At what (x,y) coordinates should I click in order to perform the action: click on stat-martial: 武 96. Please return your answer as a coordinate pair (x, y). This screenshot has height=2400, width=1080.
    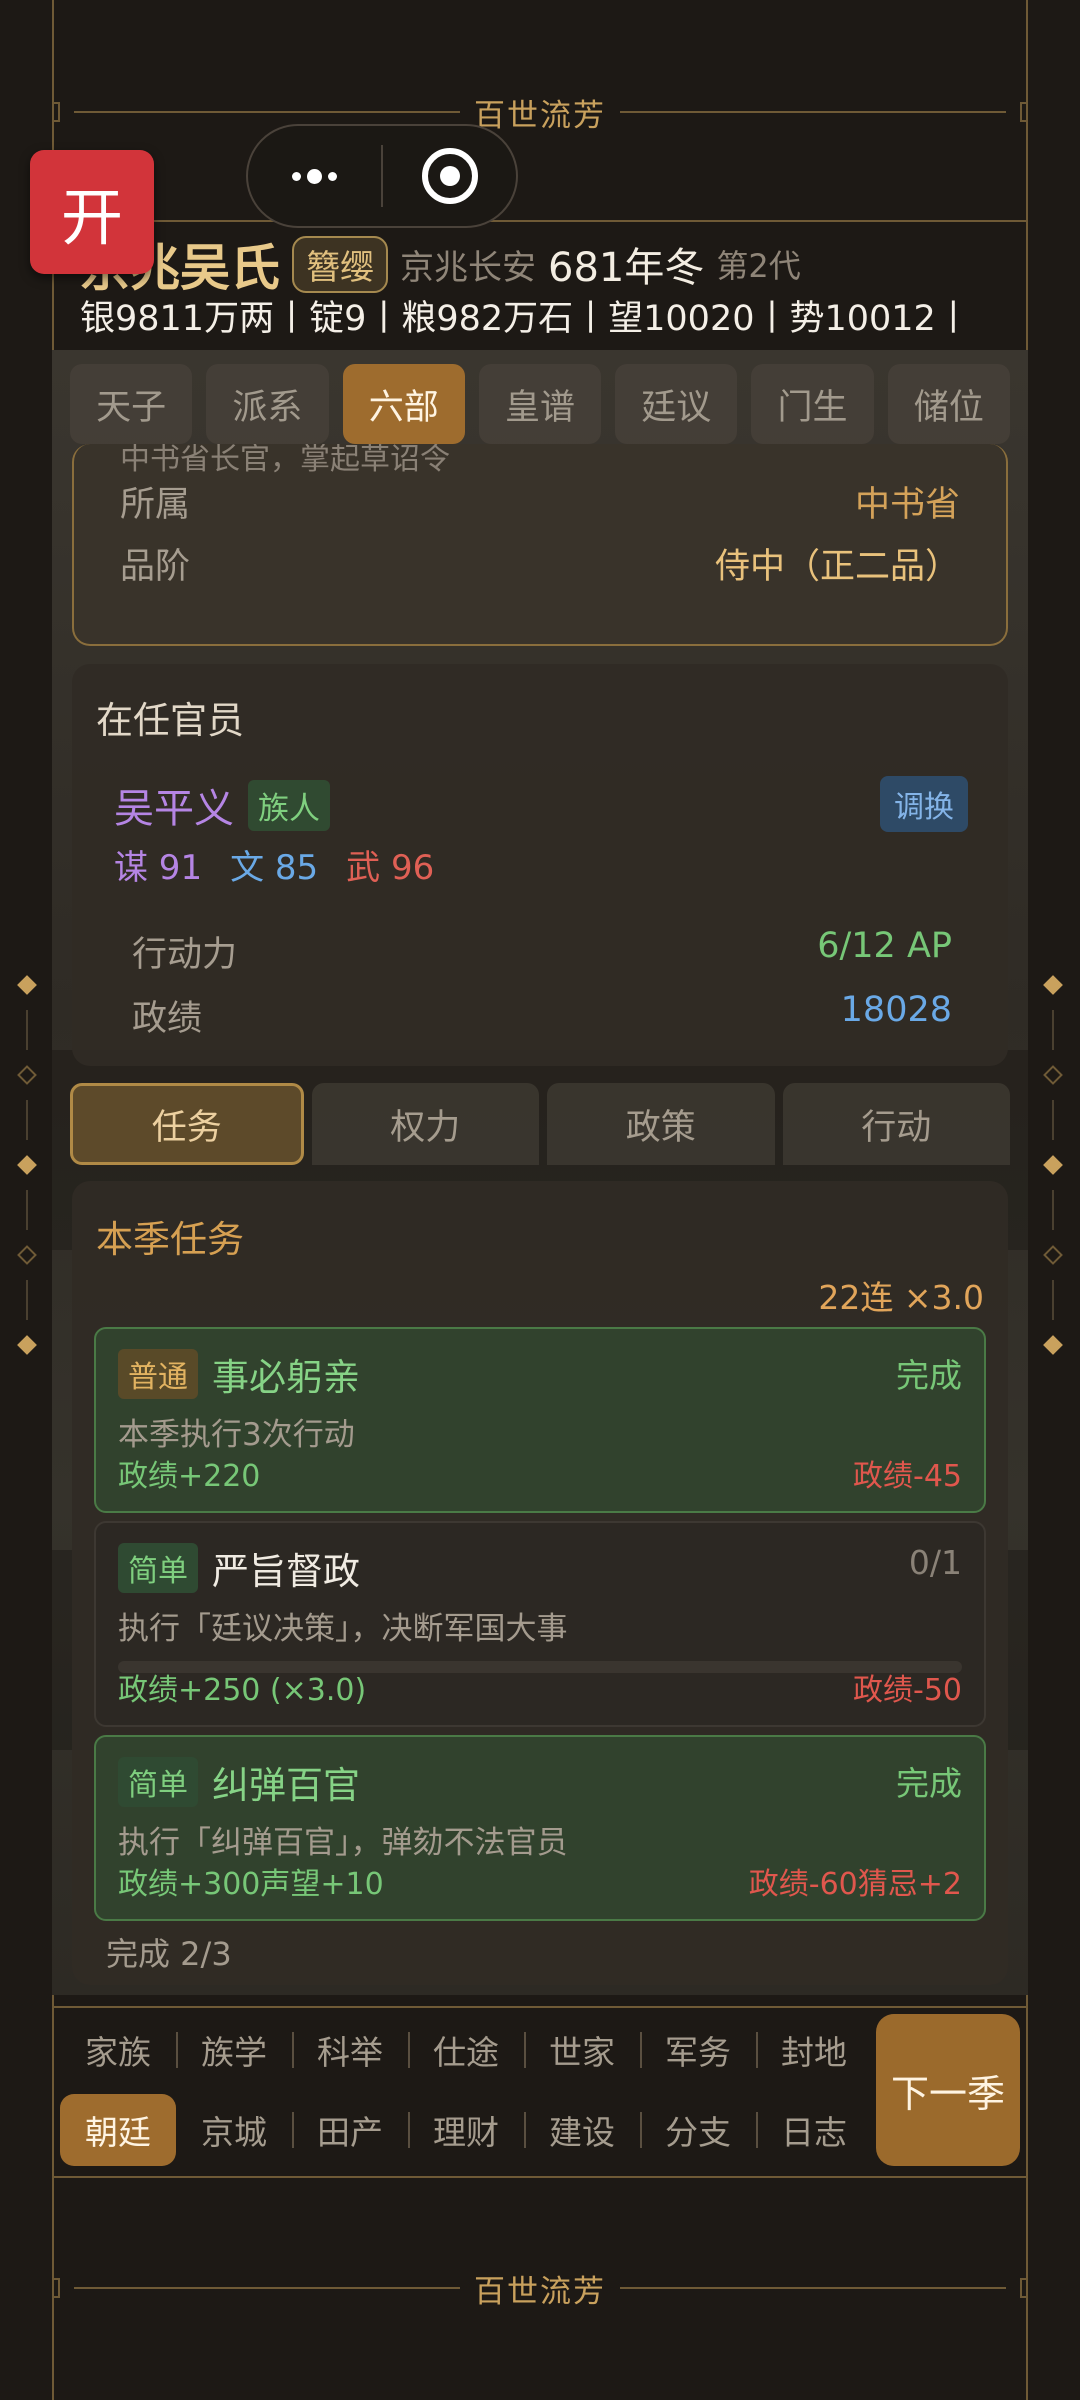
    Looking at the image, I should click on (390, 868).